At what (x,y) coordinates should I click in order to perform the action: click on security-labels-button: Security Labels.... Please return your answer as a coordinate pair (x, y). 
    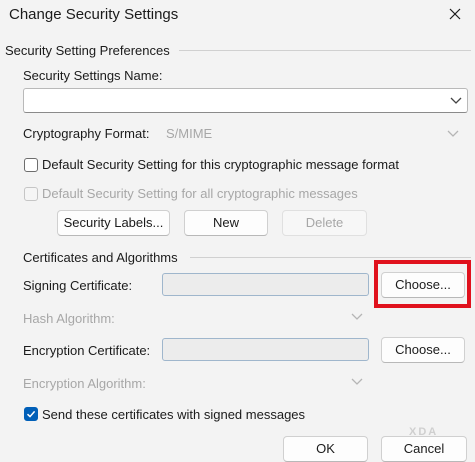
    Looking at the image, I should click on (113, 223).